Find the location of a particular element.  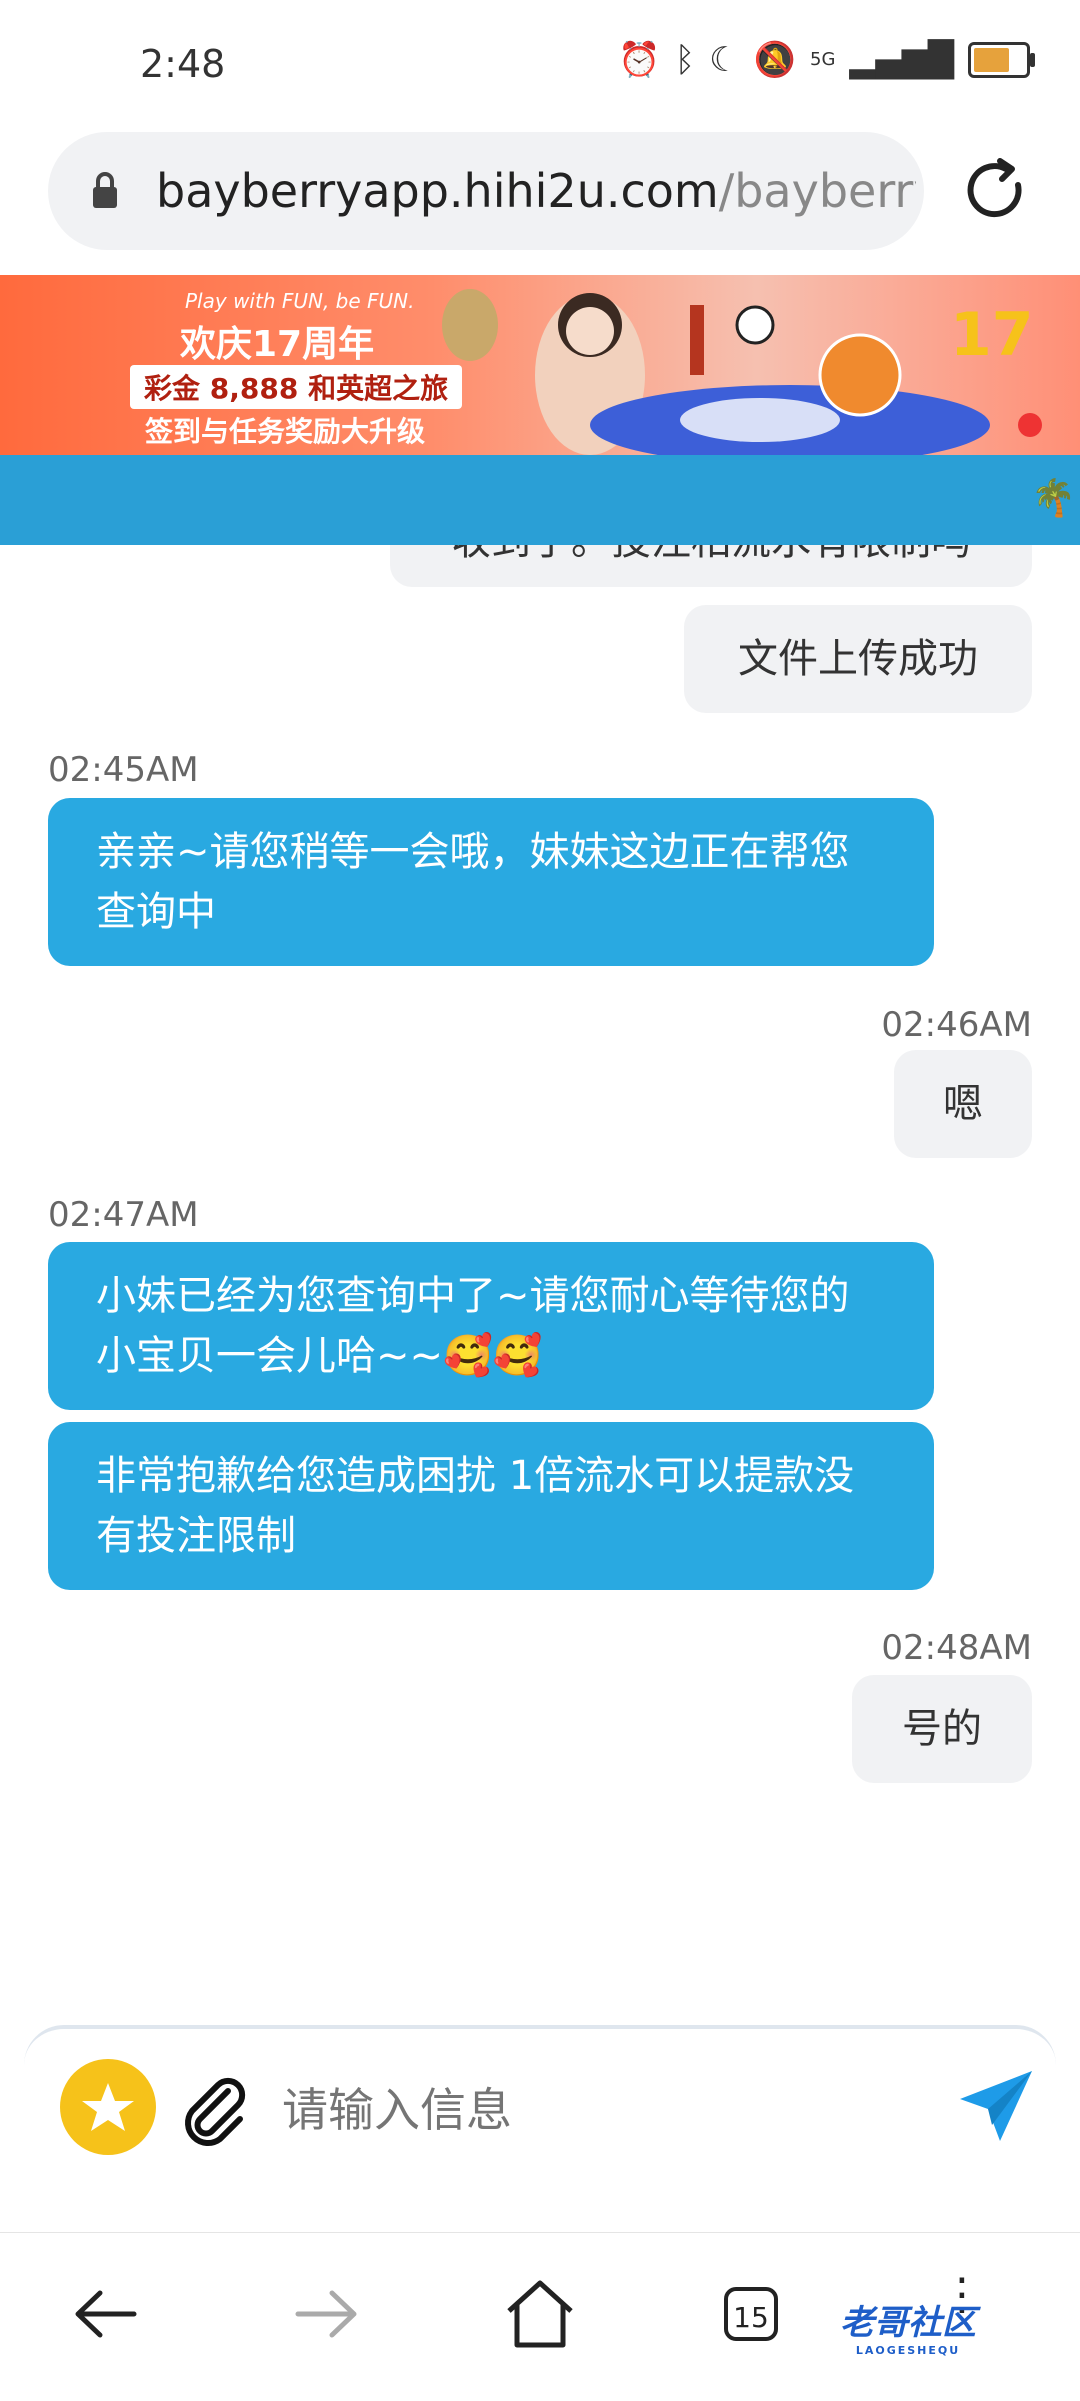

battery-icon is located at coordinates (1001, 60).